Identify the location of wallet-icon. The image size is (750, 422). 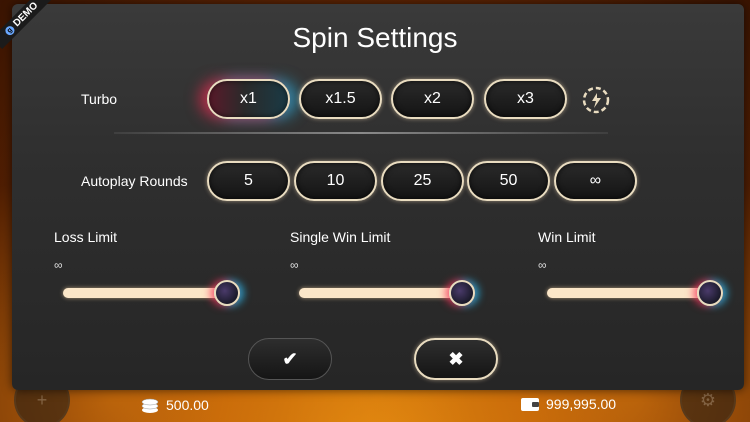
(530, 404).